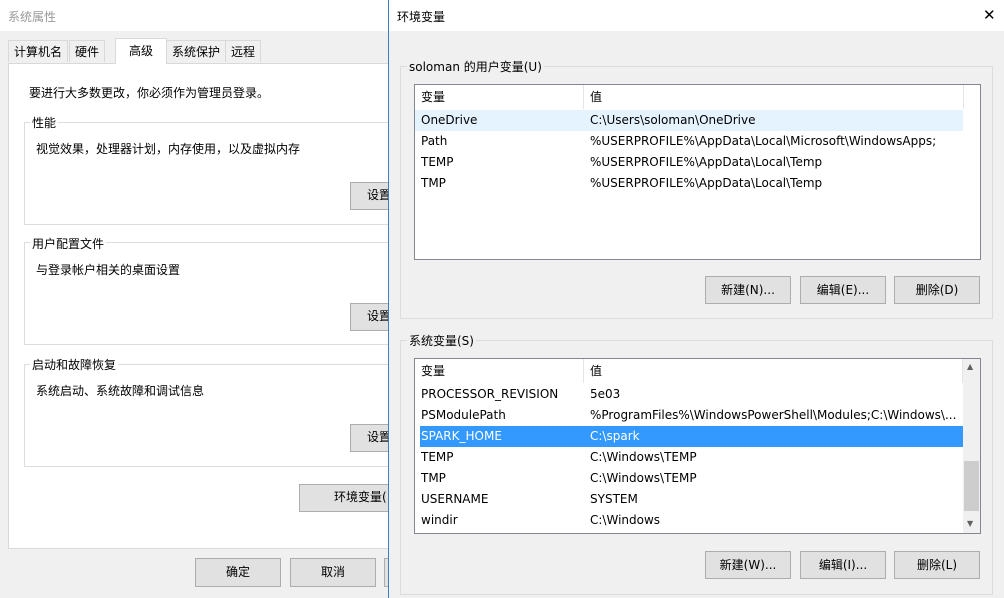 The image size is (1004, 598). I want to click on user-delete-button: 删除(D), so click(937, 290).